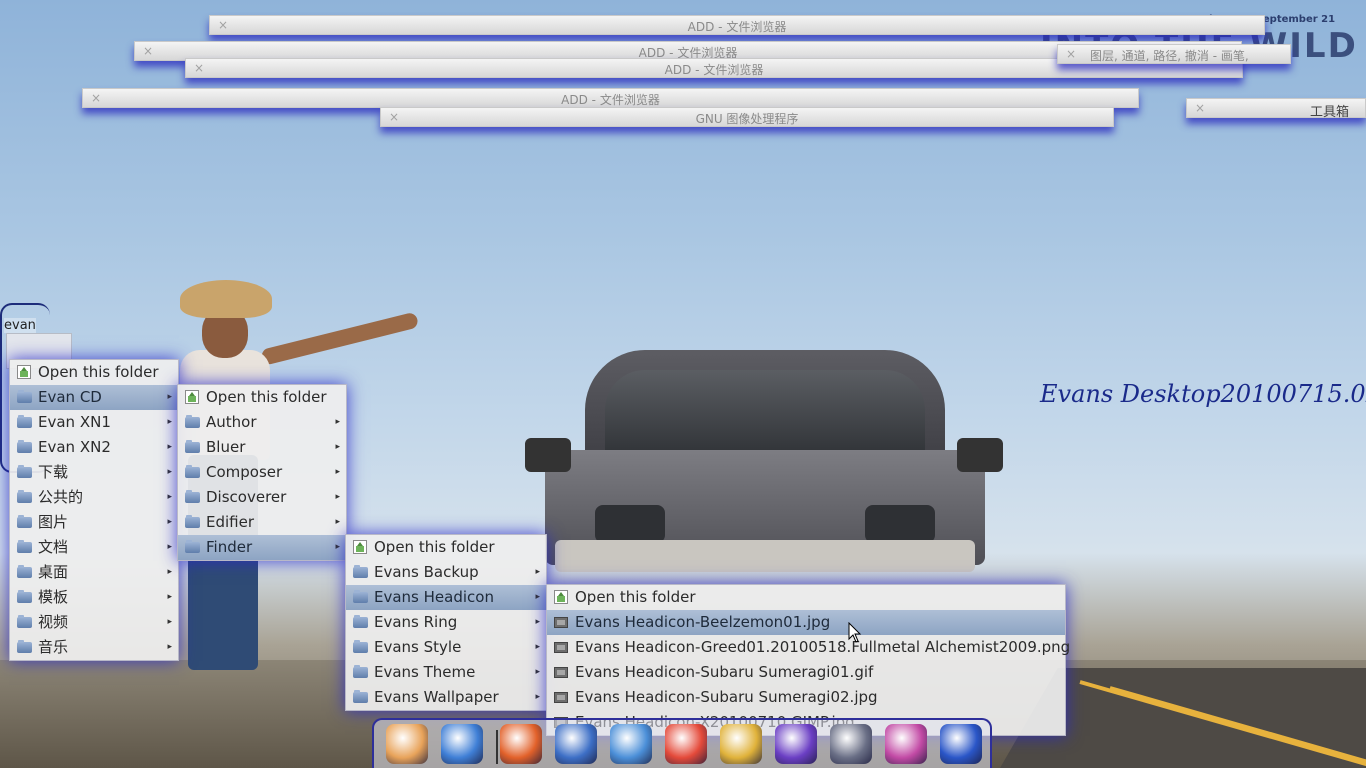 The image size is (1366, 768). What do you see at coordinates (726, 697) in the screenshot?
I see `menu-item-label: Evans Headicon-Subaru Sumeragi02.jpg` at bounding box center [726, 697].